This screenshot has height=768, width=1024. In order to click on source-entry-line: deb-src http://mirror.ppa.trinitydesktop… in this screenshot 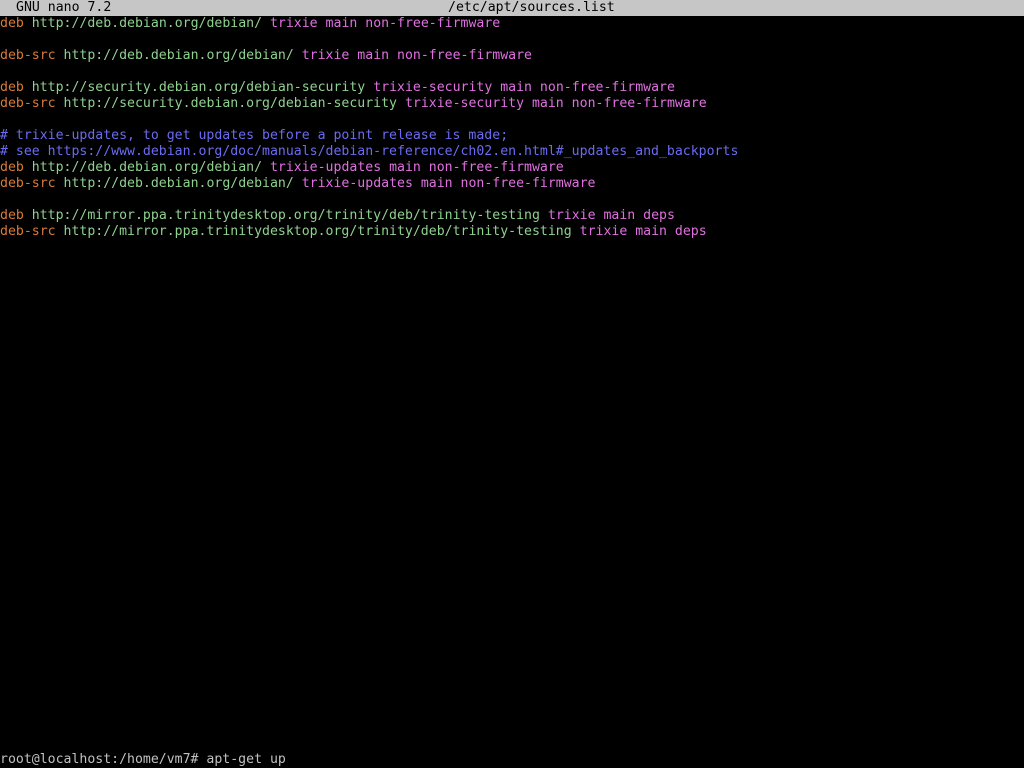, I will do `click(512, 232)`.